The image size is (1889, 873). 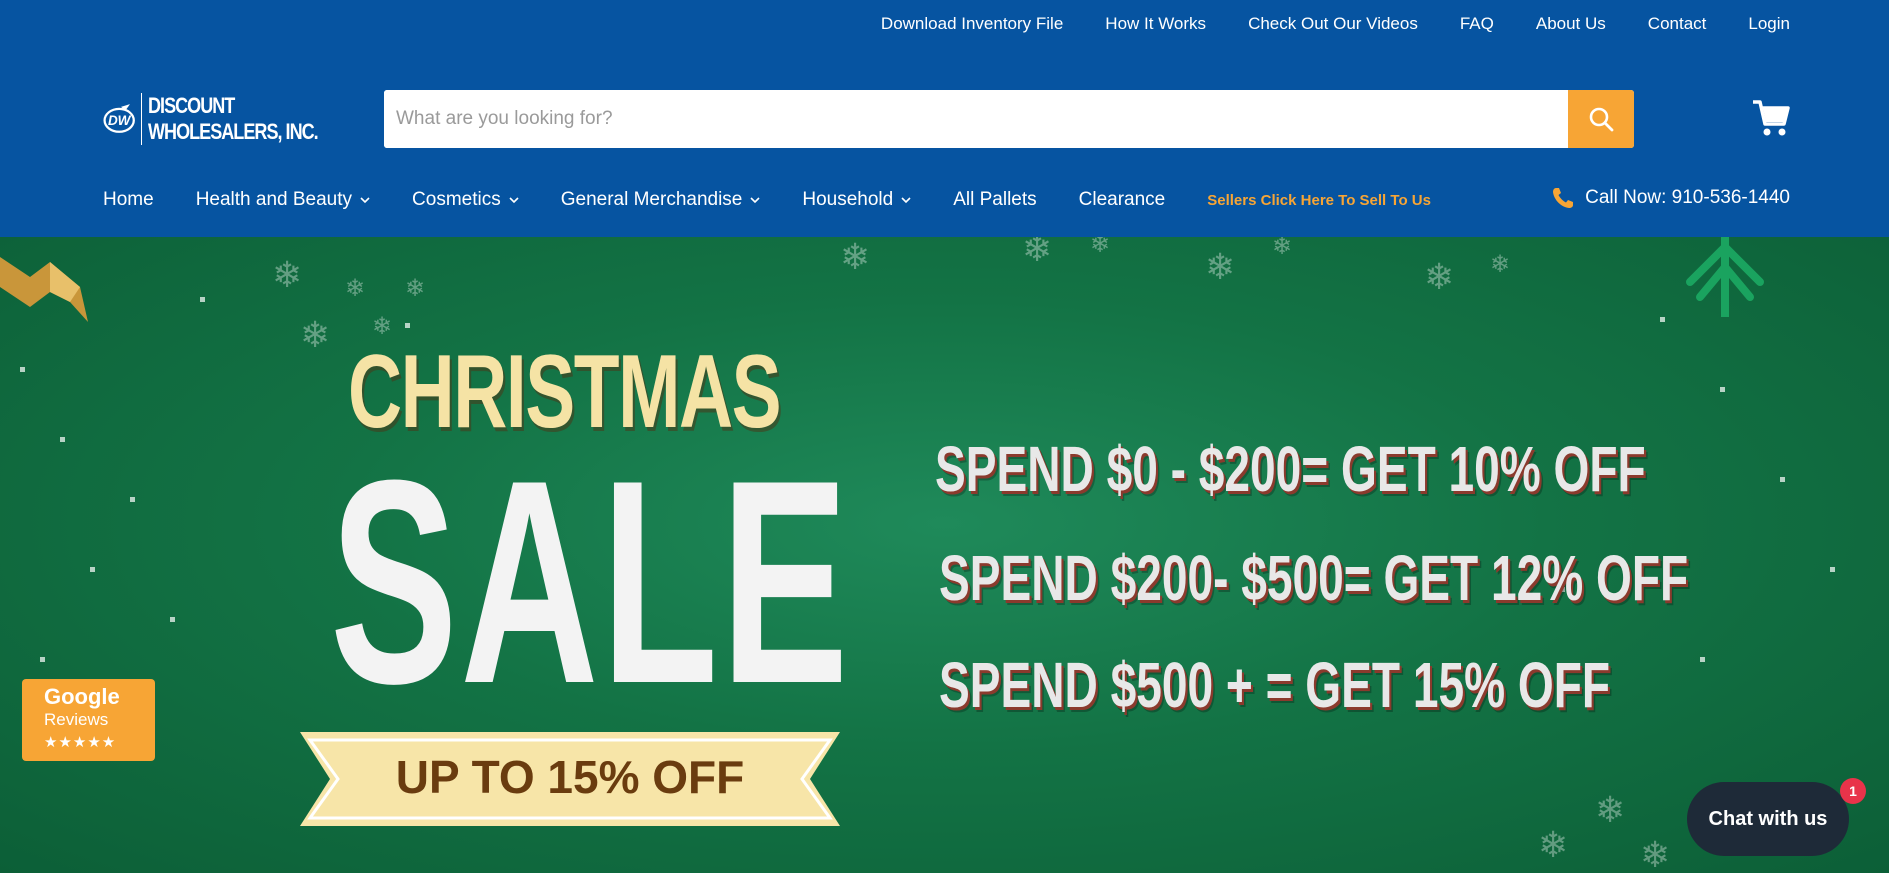 I want to click on site-logo: DW DISCOUNT WHOLESALERS, INC., so click(x=229, y=119).